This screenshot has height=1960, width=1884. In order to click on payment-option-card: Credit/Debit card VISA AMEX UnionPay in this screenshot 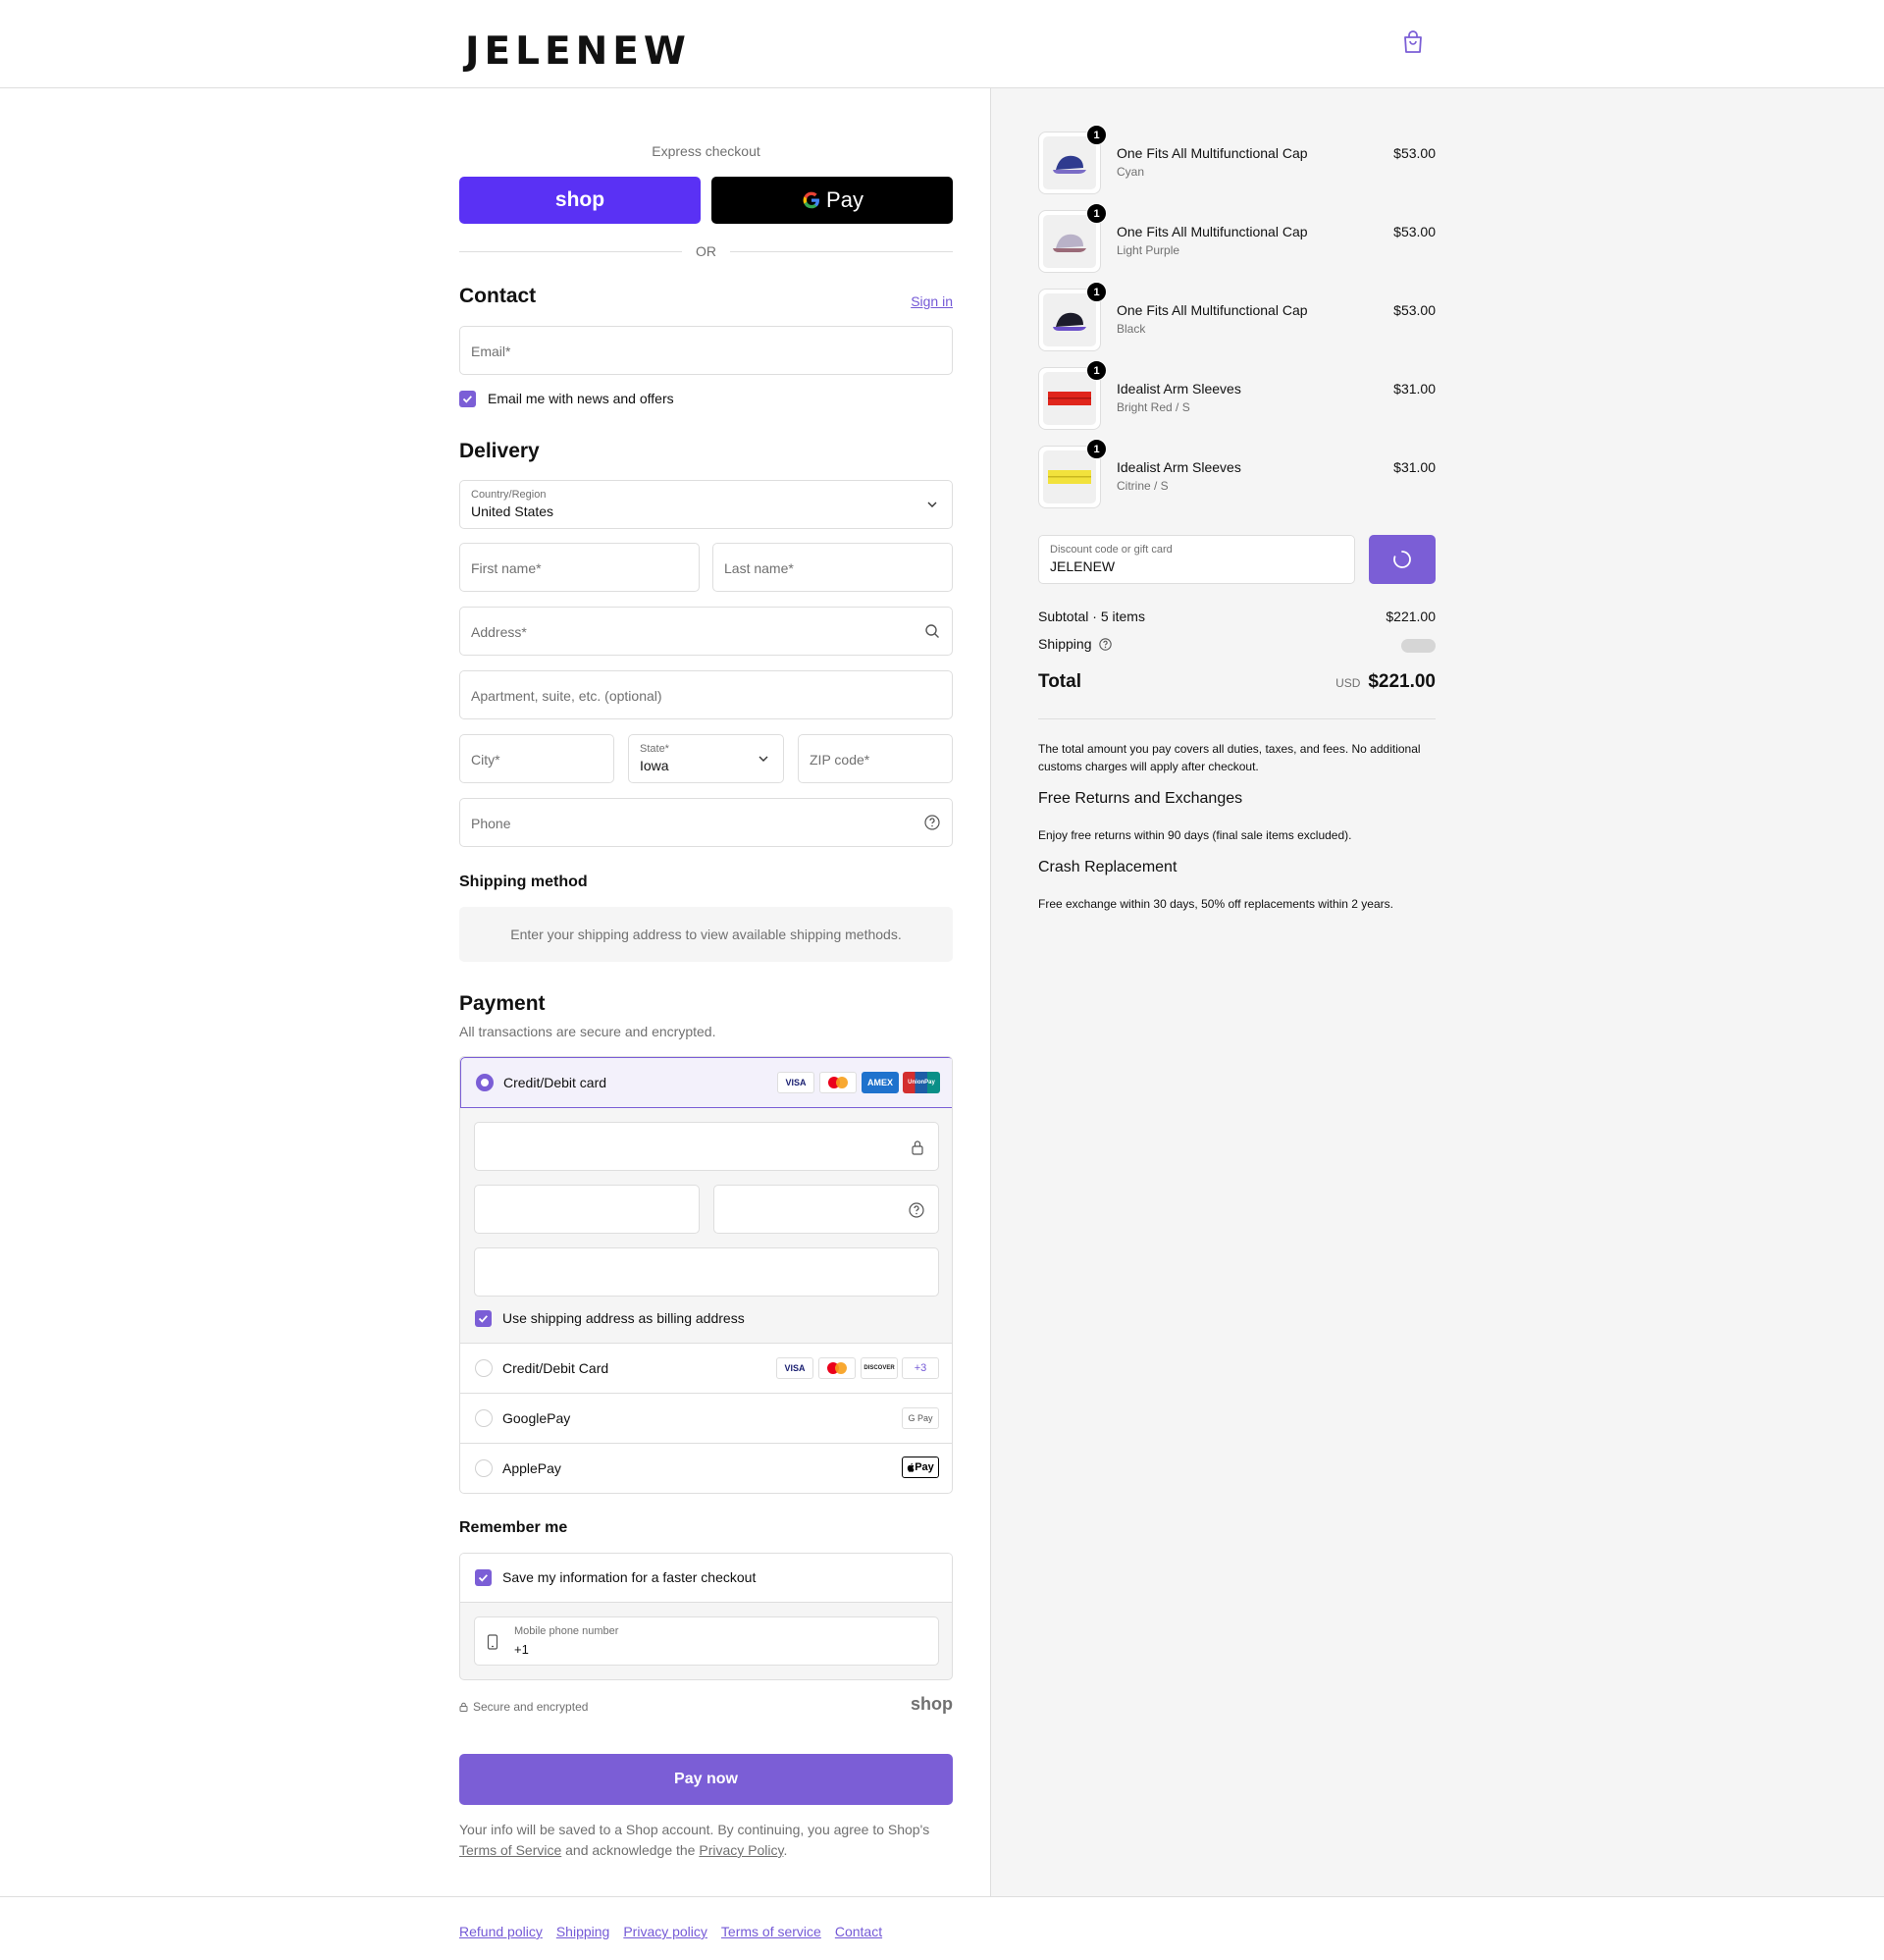, I will do `click(706, 1082)`.